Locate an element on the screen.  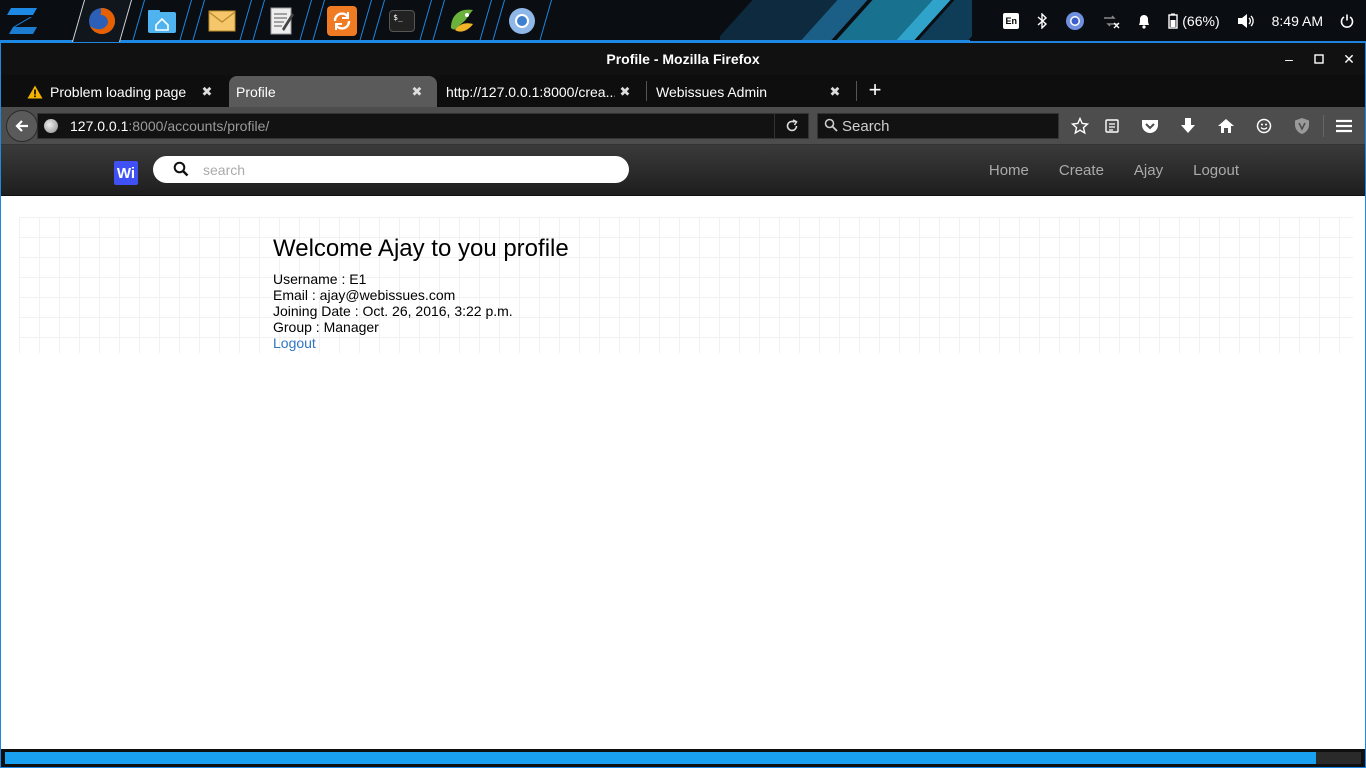
taskbar-files-button is located at coordinates (162, 21).